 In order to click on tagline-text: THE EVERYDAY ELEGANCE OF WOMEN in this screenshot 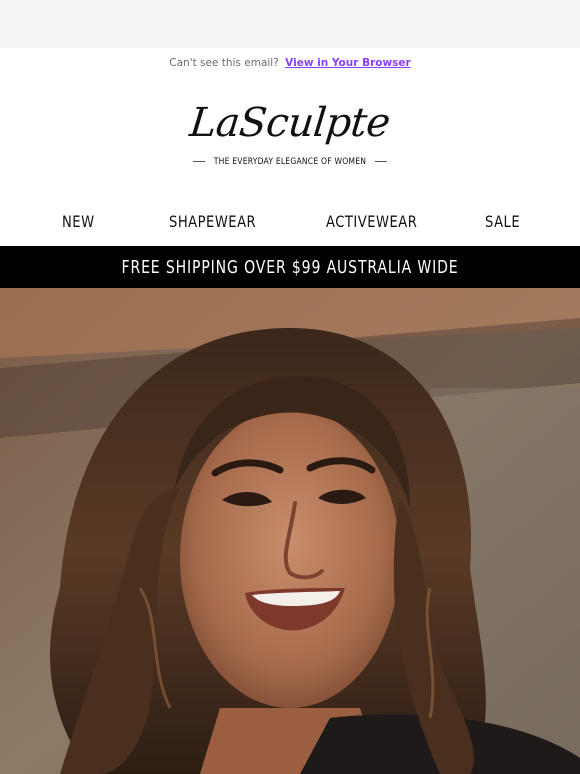, I will do `click(290, 162)`.